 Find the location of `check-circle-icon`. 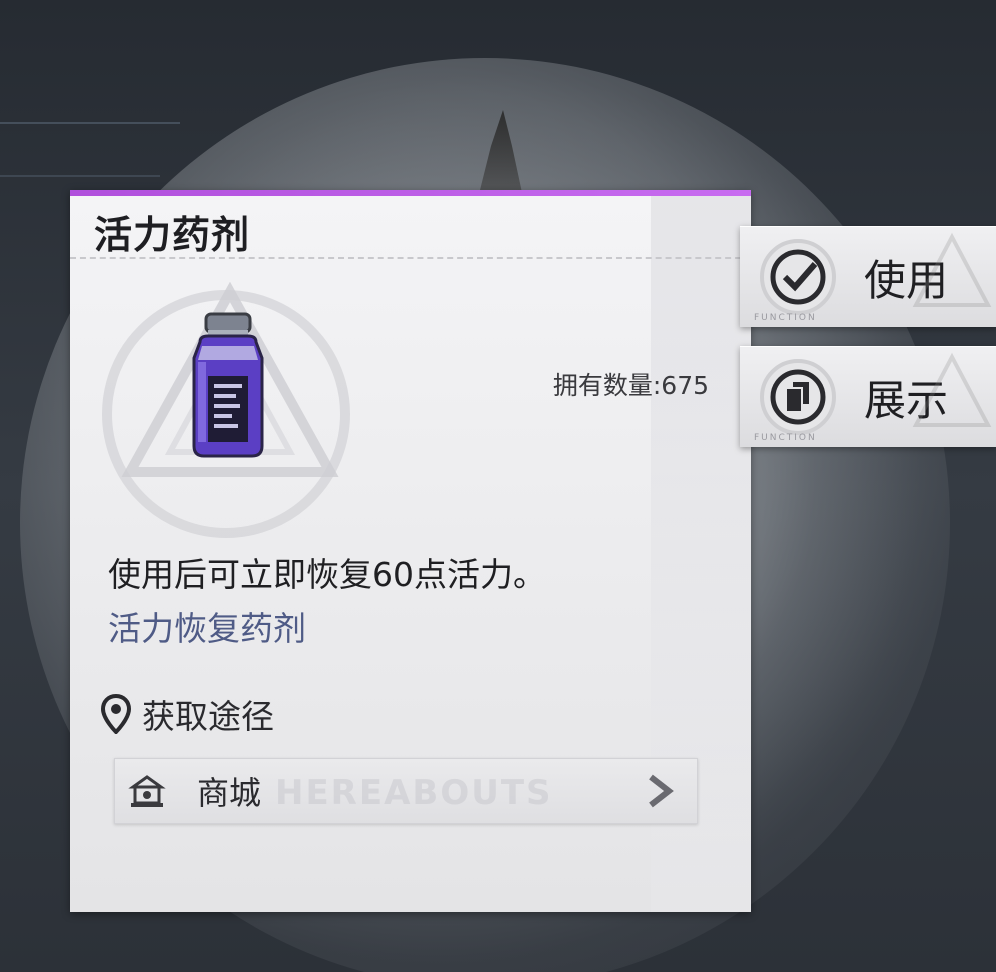

check-circle-icon is located at coordinates (798, 277).